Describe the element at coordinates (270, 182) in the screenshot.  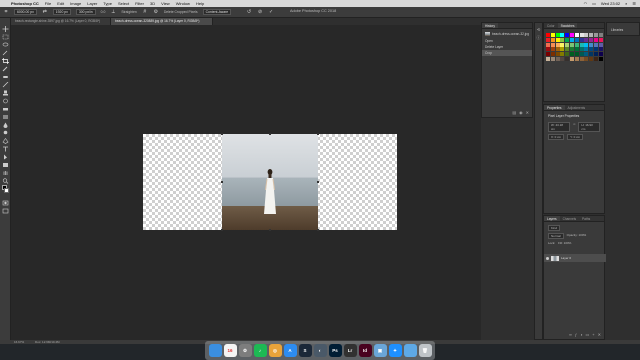
I see `photo-layer` at that location.